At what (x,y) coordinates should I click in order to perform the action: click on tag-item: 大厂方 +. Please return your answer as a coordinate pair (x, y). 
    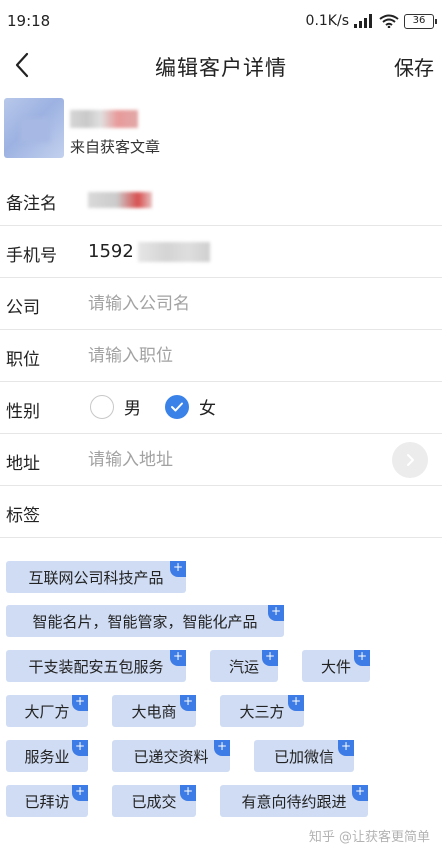
    Looking at the image, I should click on (47, 711).